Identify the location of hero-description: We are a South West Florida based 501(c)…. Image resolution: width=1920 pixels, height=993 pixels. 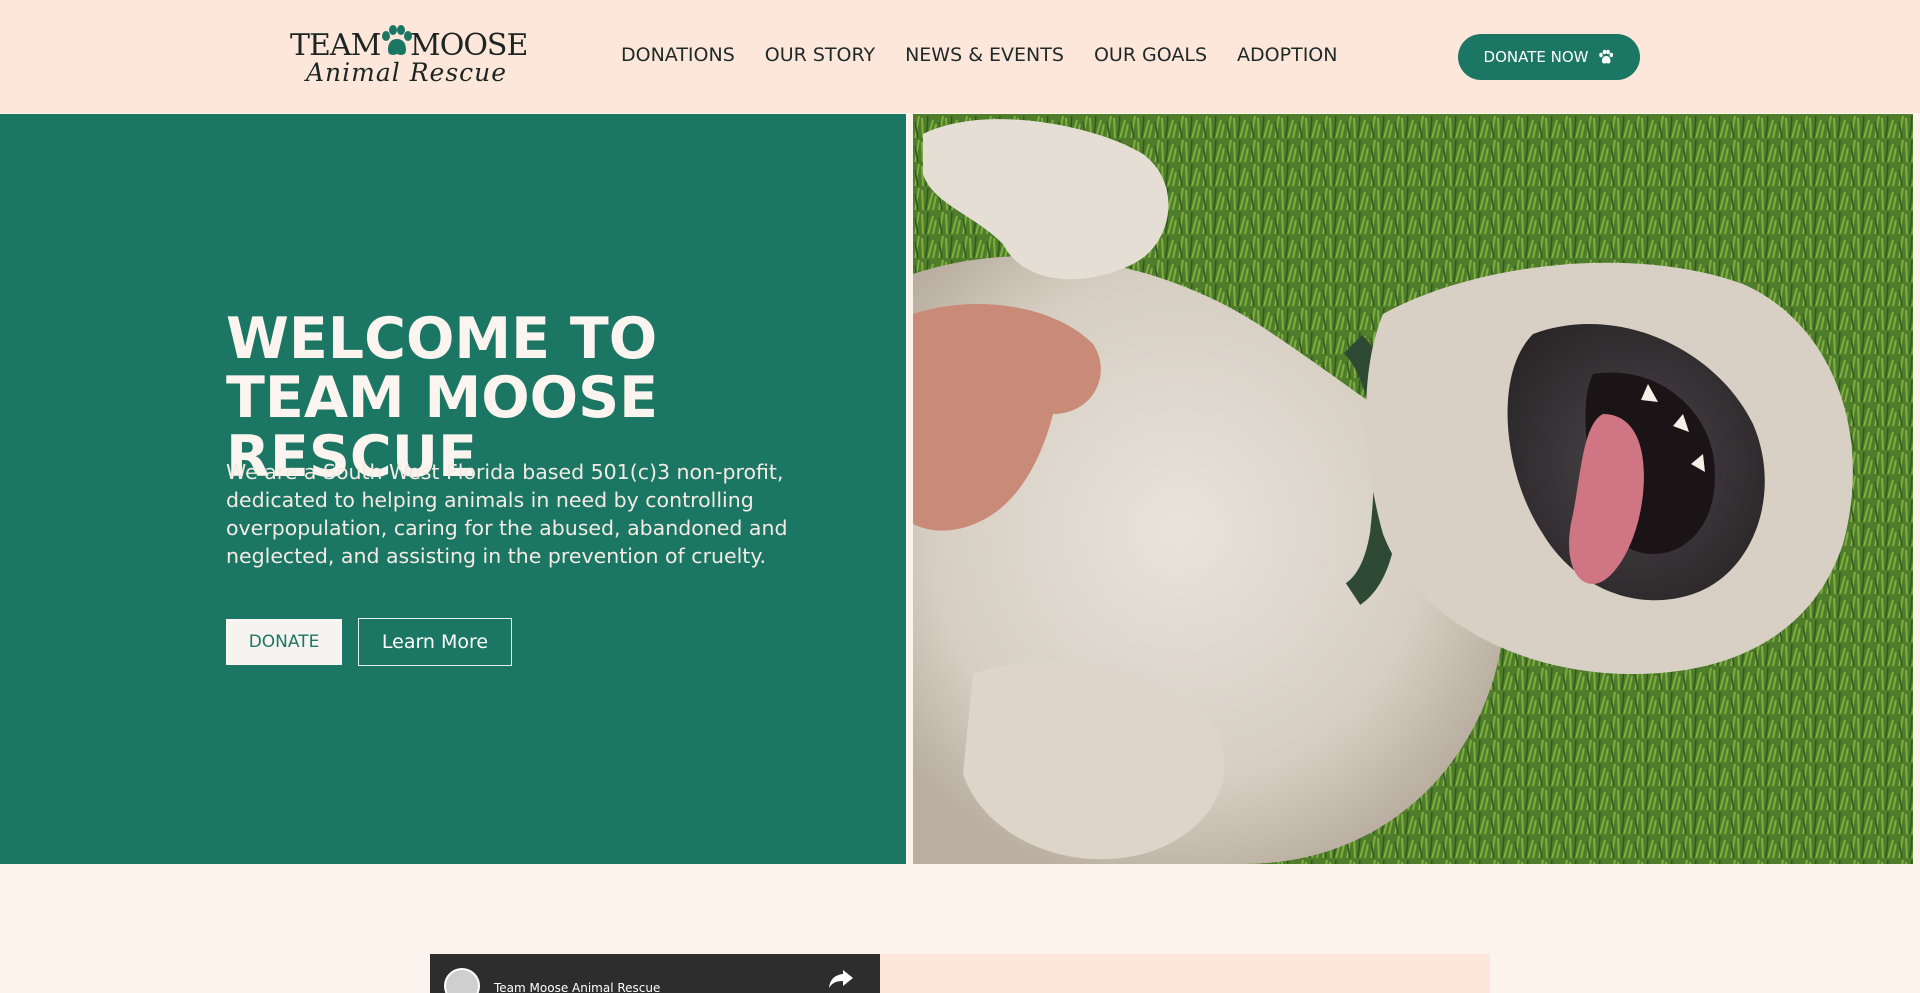
(507, 514).